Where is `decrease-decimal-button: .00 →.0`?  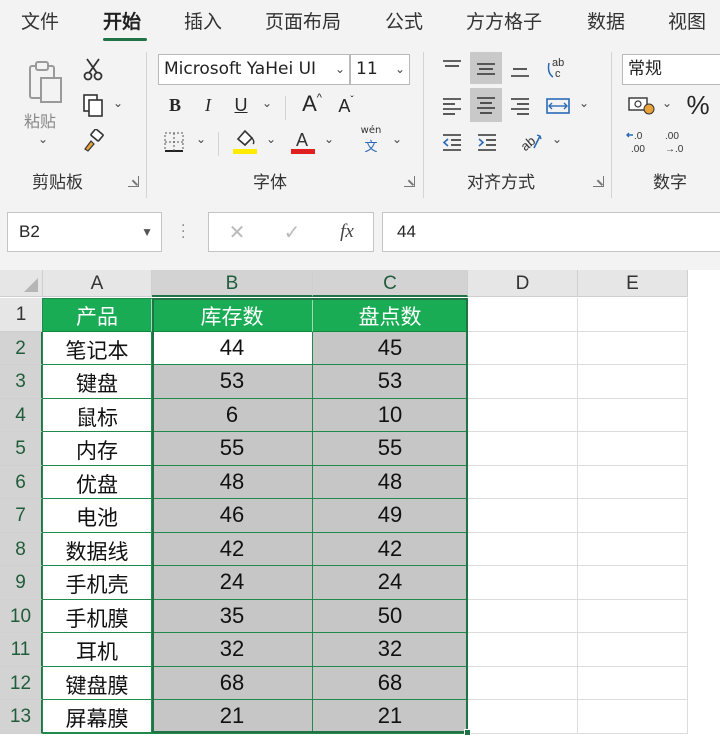 decrease-decimal-button: .00 →.0 is located at coordinates (675, 142).